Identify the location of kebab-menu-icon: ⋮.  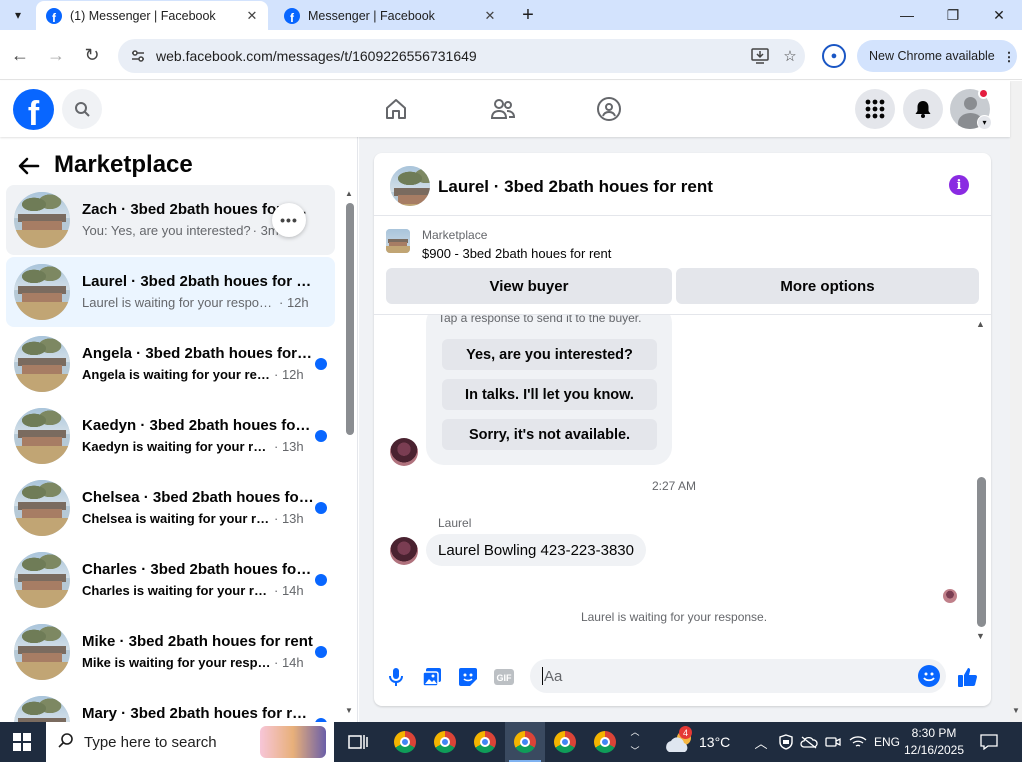
(1009, 56).